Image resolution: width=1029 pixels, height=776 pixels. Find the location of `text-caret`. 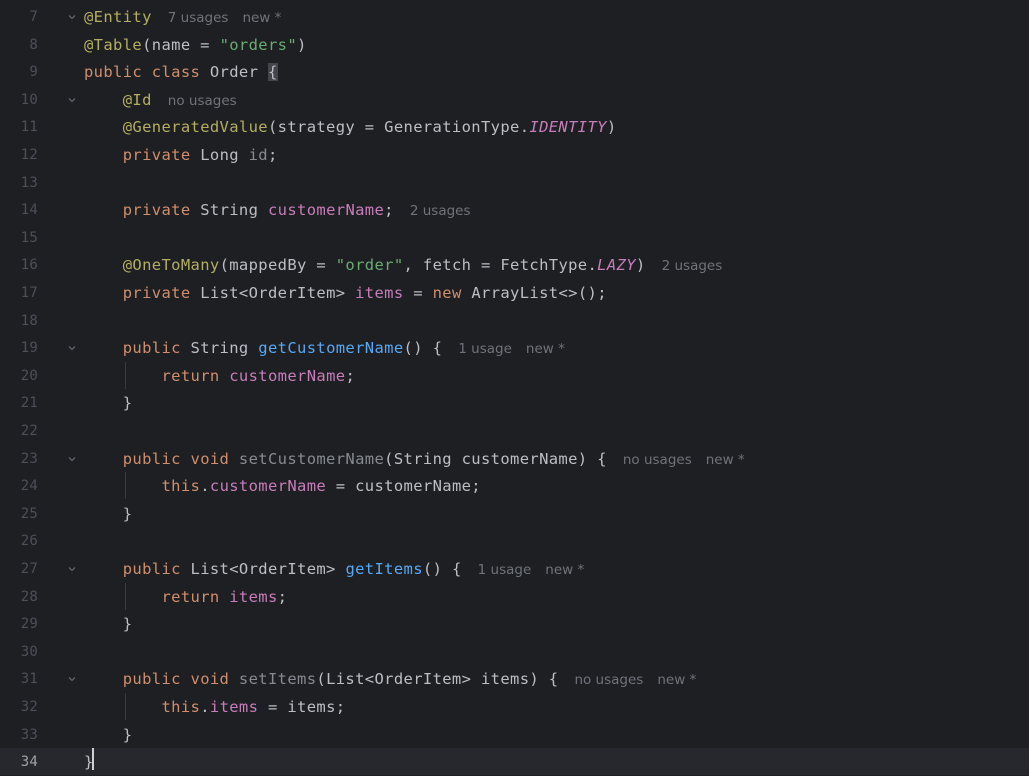

text-caret is located at coordinates (93, 759).